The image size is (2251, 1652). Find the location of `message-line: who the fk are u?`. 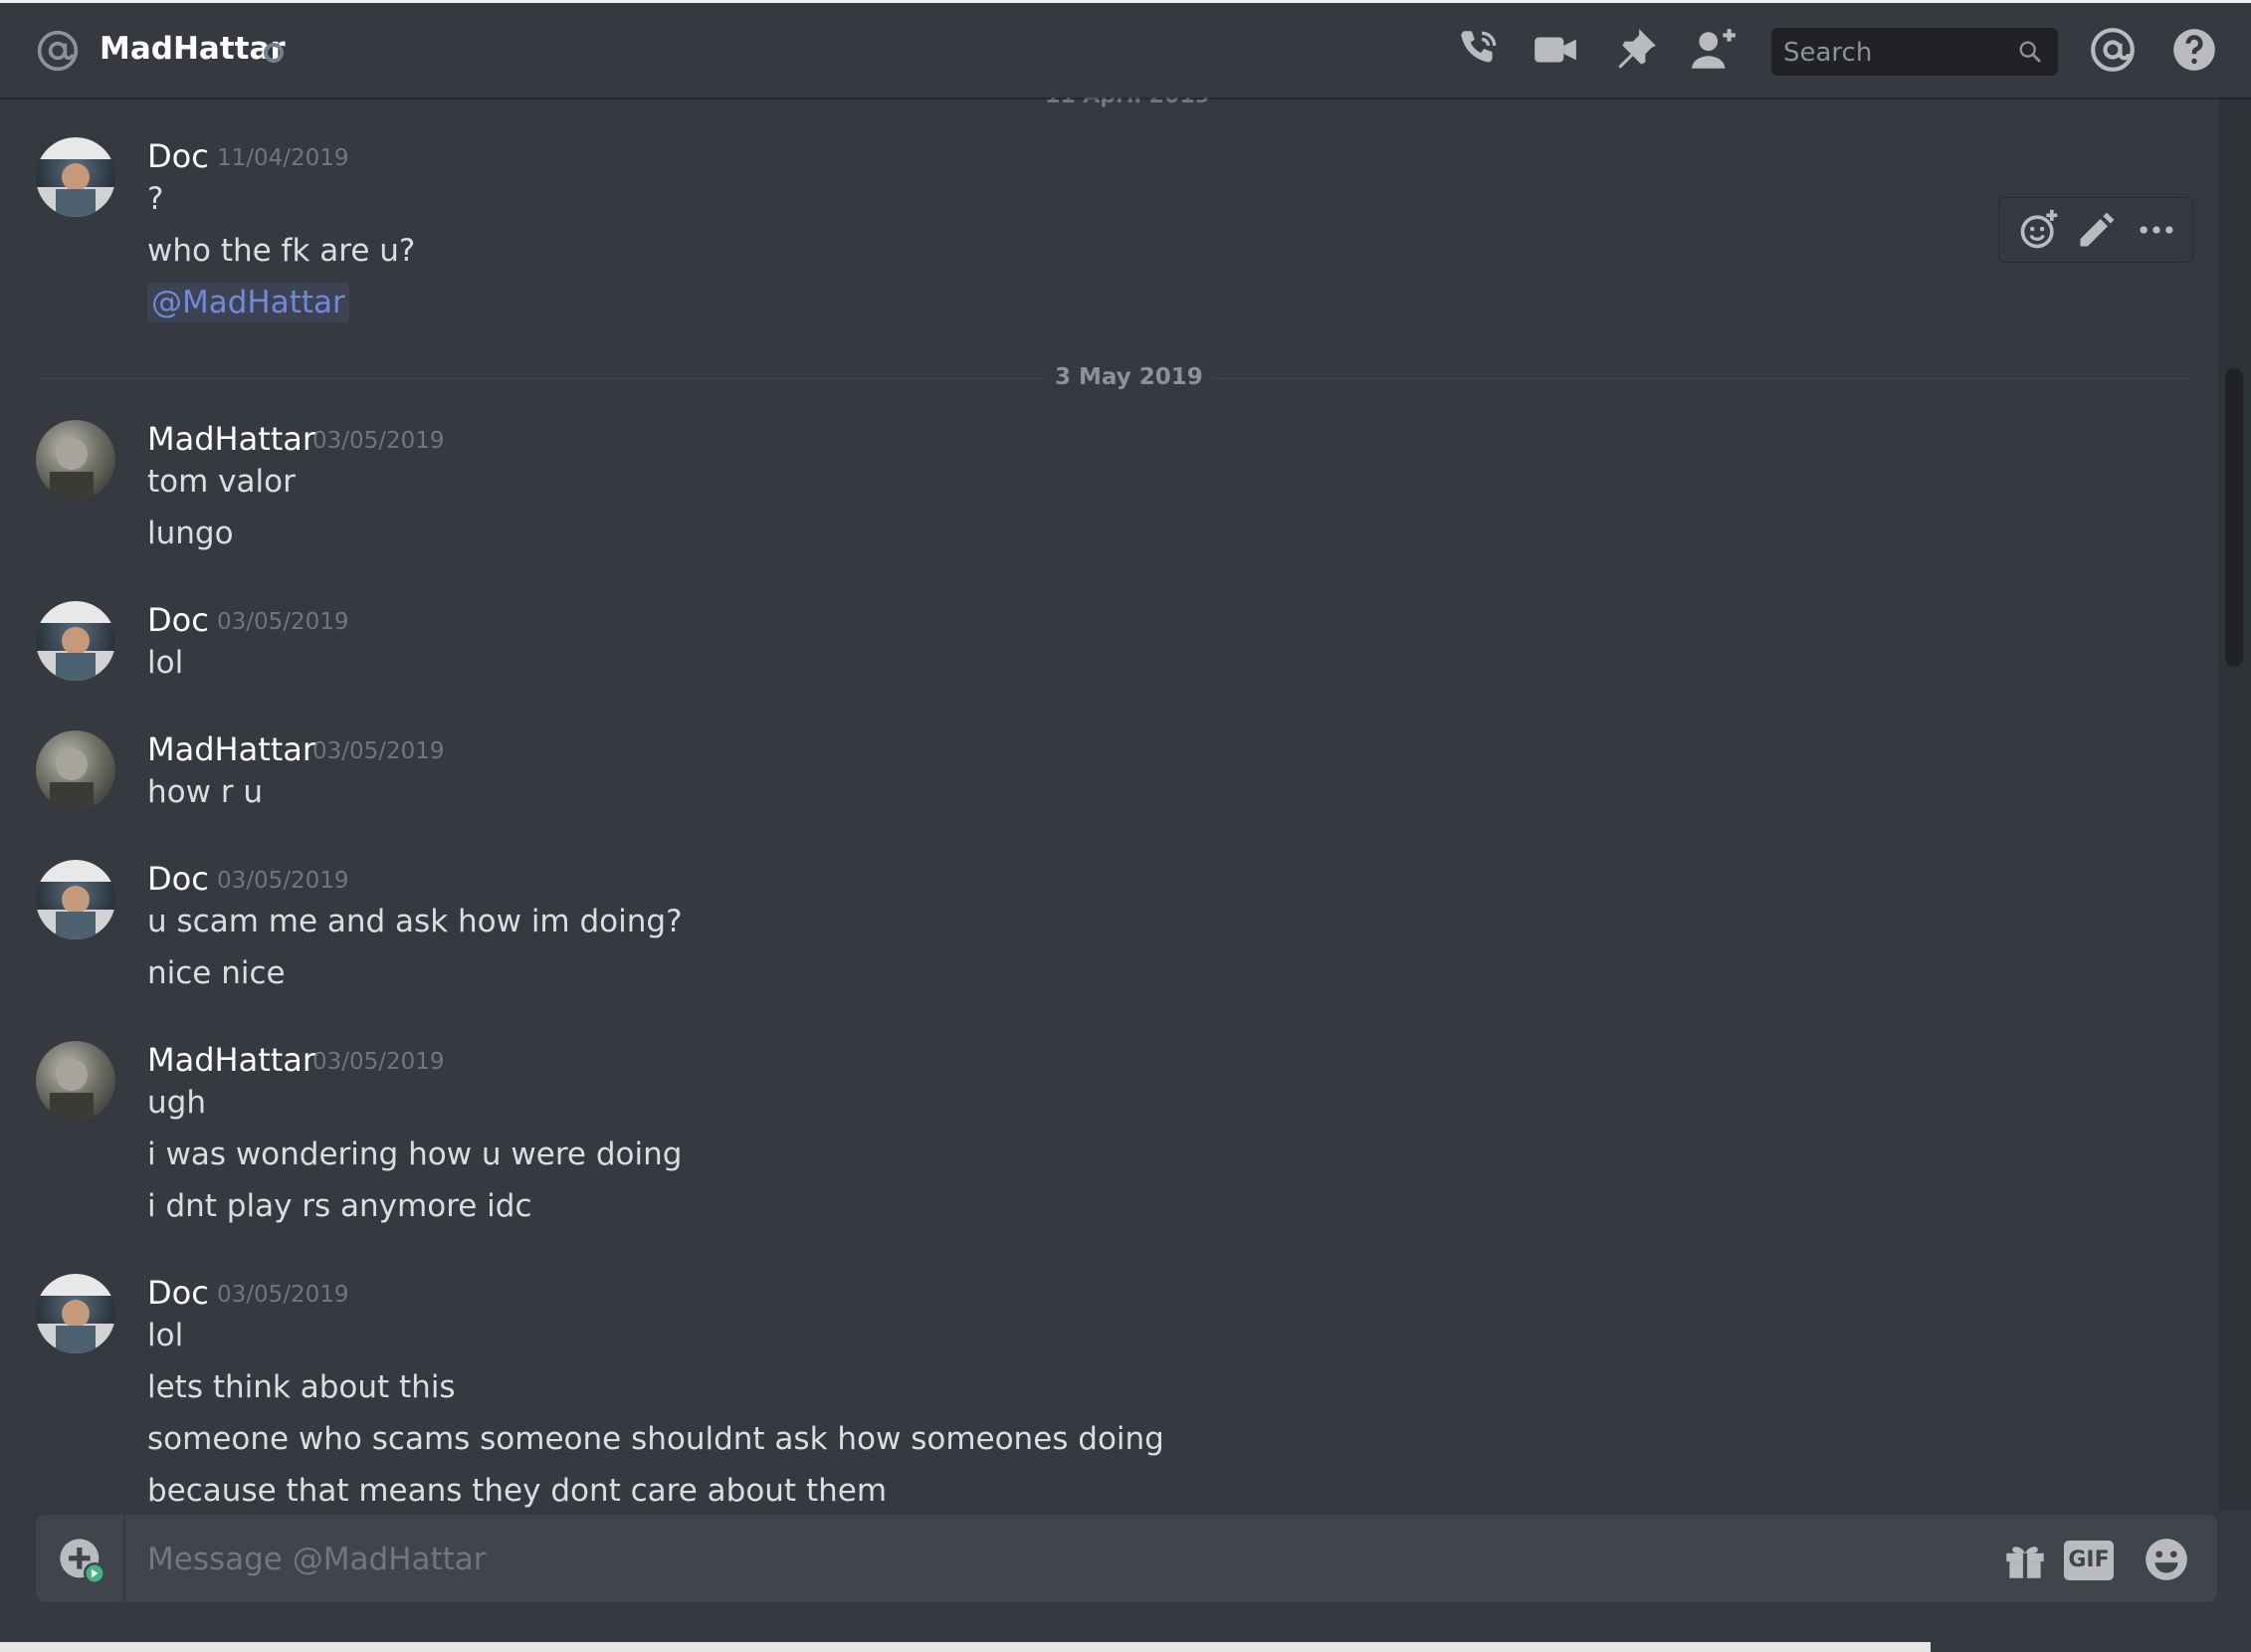

message-line: who the fk are u? is located at coordinates (281, 251).